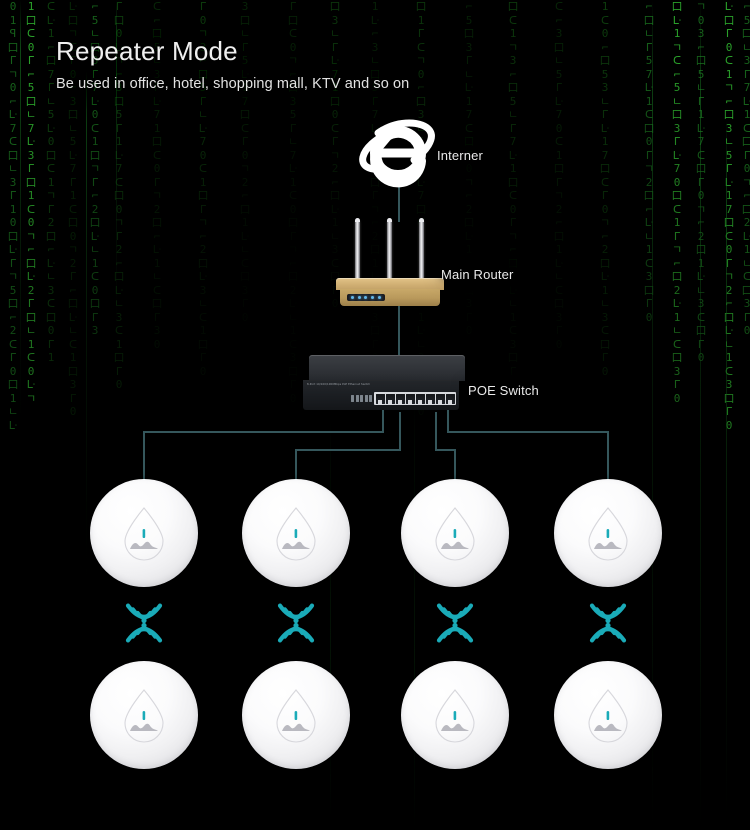 The image size is (750, 830). What do you see at coordinates (348, 449) in the screenshot?
I see `cable-switch-to-ap2` at bounding box center [348, 449].